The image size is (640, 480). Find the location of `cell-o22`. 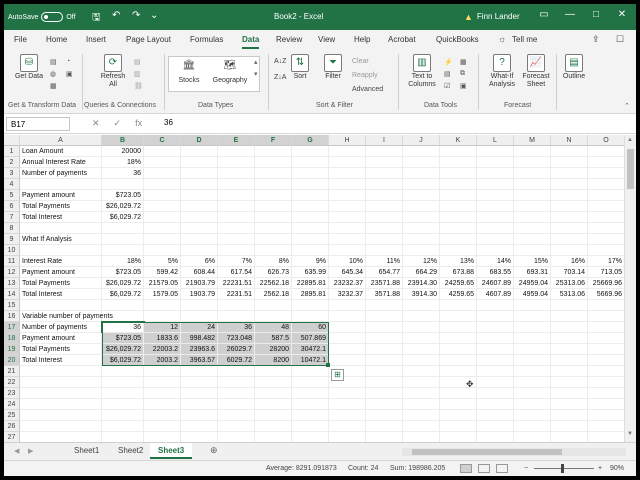

cell-o22 is located at coordinates (606, 382).